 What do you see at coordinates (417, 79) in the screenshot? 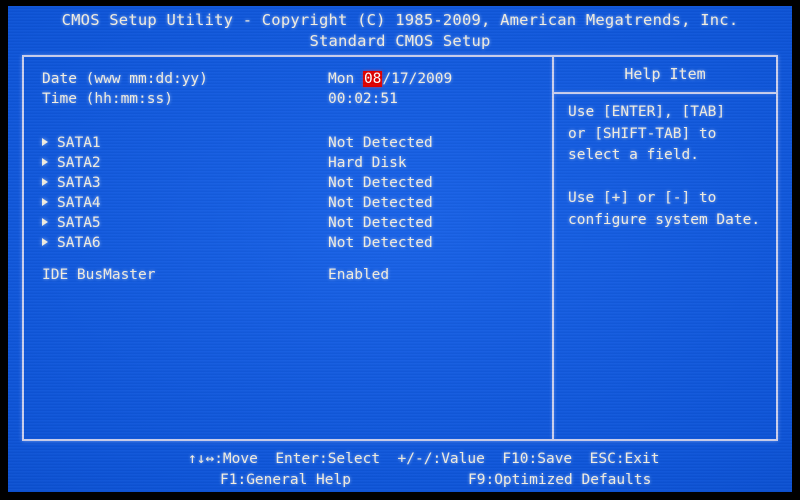
I see `date-day-year: /17/2009` at bounding box center [417, 79].